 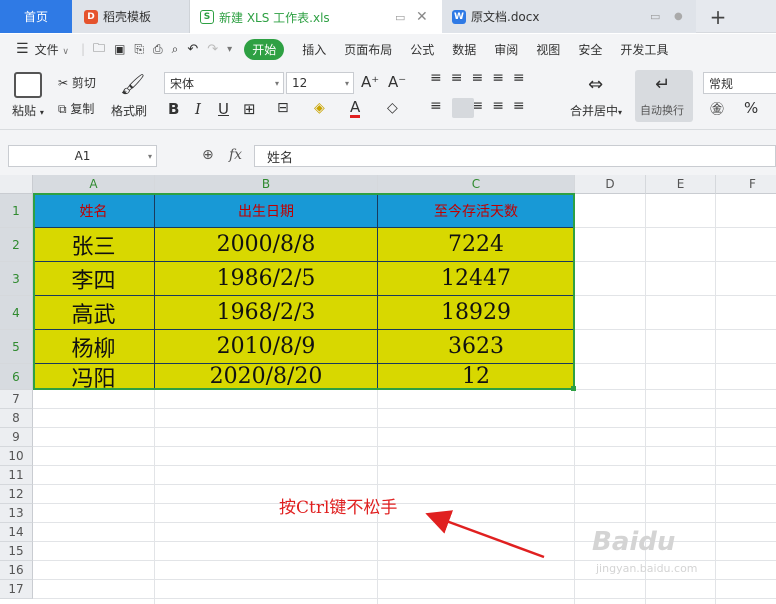 I want to click on menu-file: 文件 ∨, so click(x=52, y=49).